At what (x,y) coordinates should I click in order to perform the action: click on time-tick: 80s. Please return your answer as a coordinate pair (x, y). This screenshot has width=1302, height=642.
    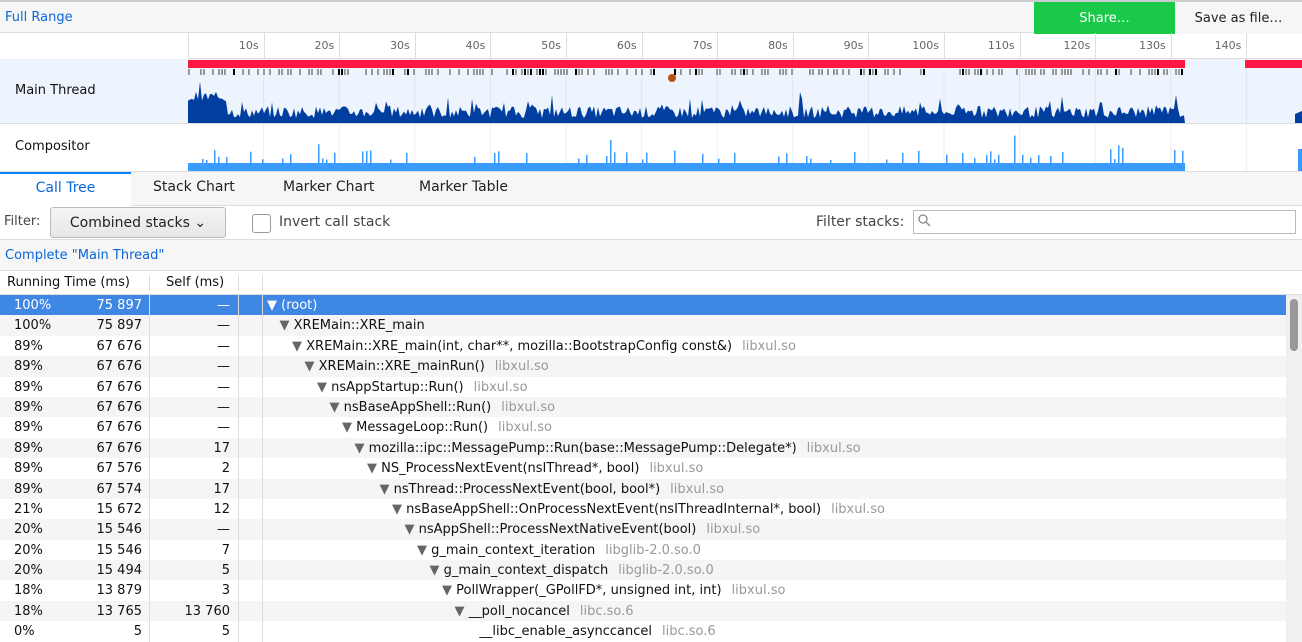
    Looking at the image, I should click on (764, 46).